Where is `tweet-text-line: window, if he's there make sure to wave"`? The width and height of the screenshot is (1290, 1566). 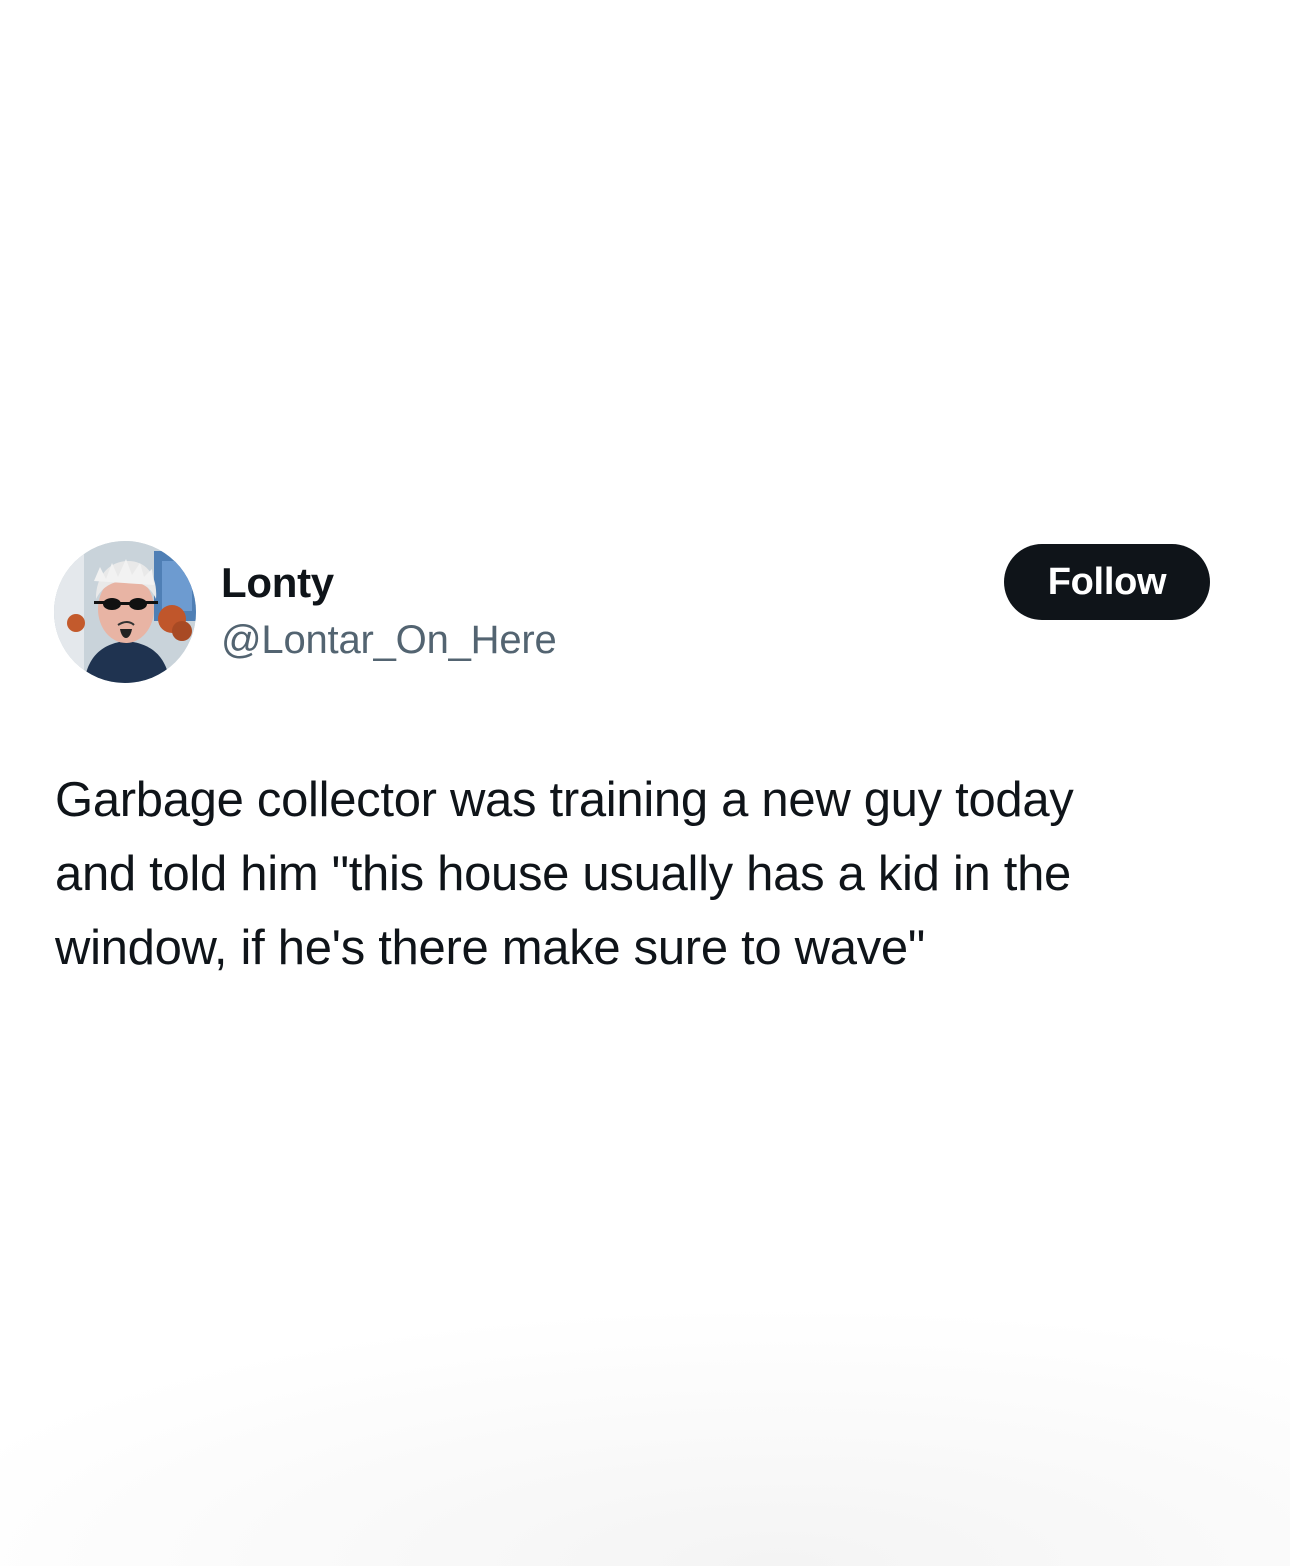
tweet-text-line: window, if he's there make sure to wave" is located at coordinates (490, 948).